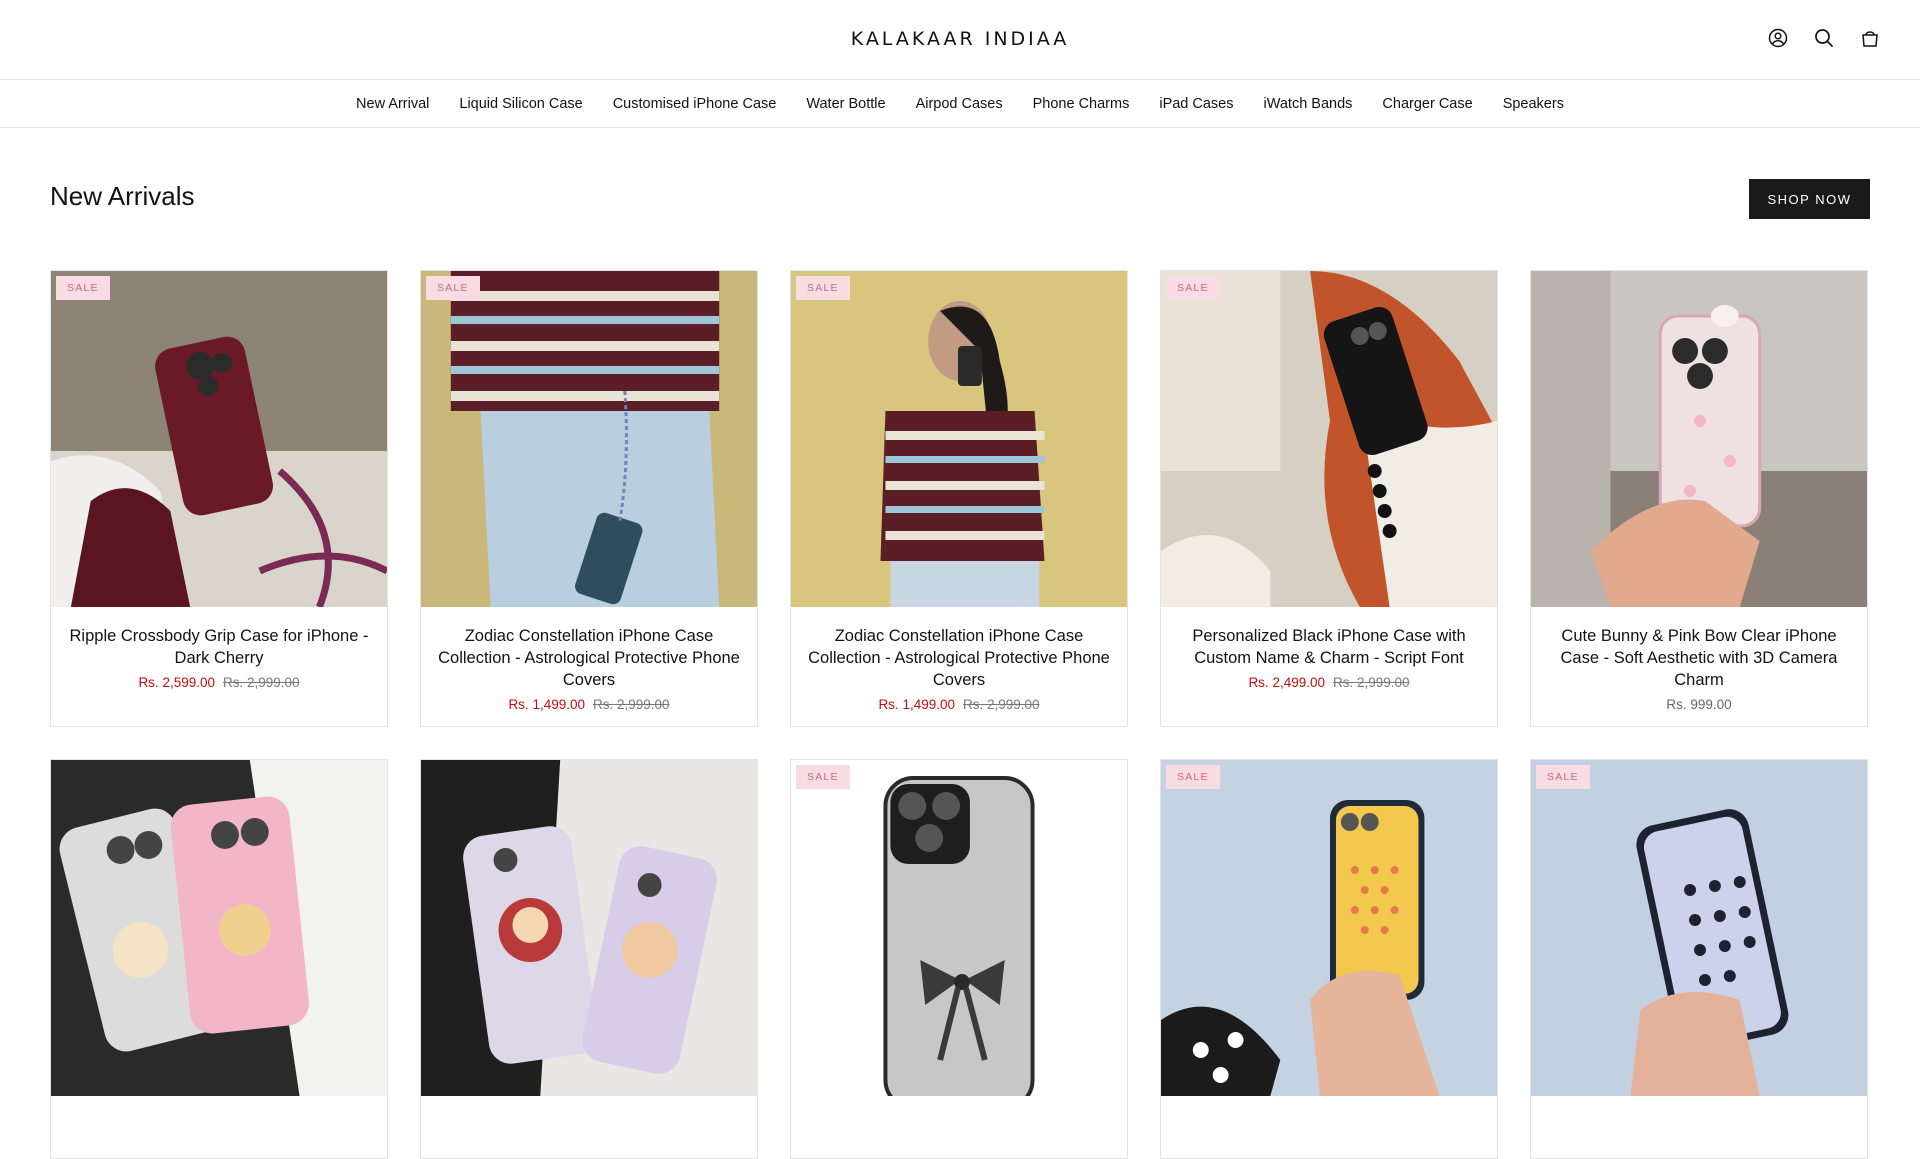 The image size is (1920, 1159). What do you see at coordinates (392, 104) in the screenshot?
I see `nav-item-new-arrival: New Arrival` at bounding box center [392, 104].